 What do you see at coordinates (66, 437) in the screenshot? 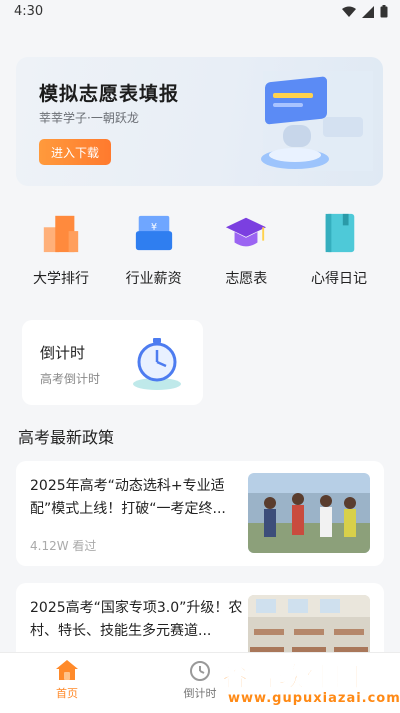
I see `section-title-policy: 高考最新政策` at bounding box center [66, 437].